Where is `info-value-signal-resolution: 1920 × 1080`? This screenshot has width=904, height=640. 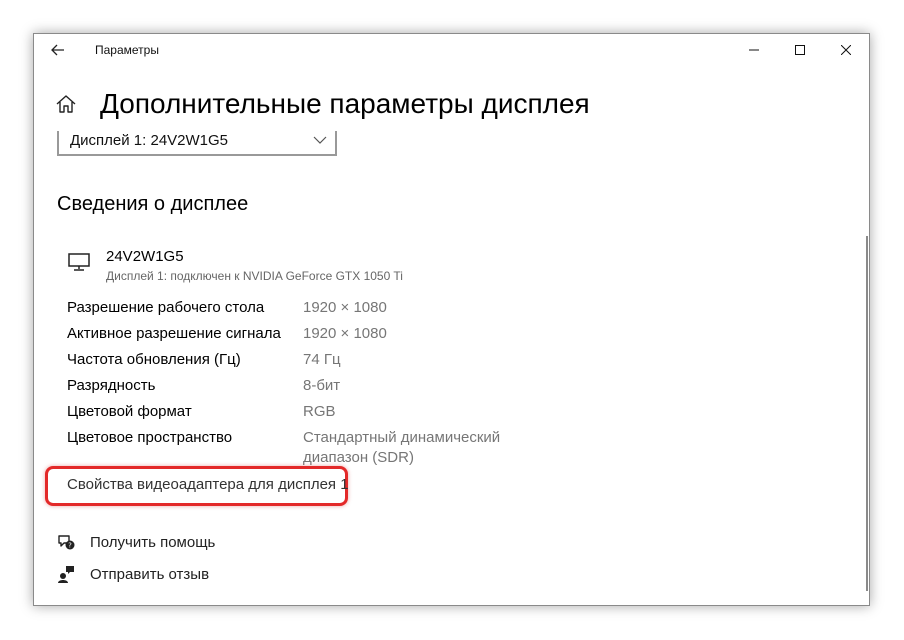 info-value-signal-resolution: 1920 × 1080 is located at coordinates (345, 333).